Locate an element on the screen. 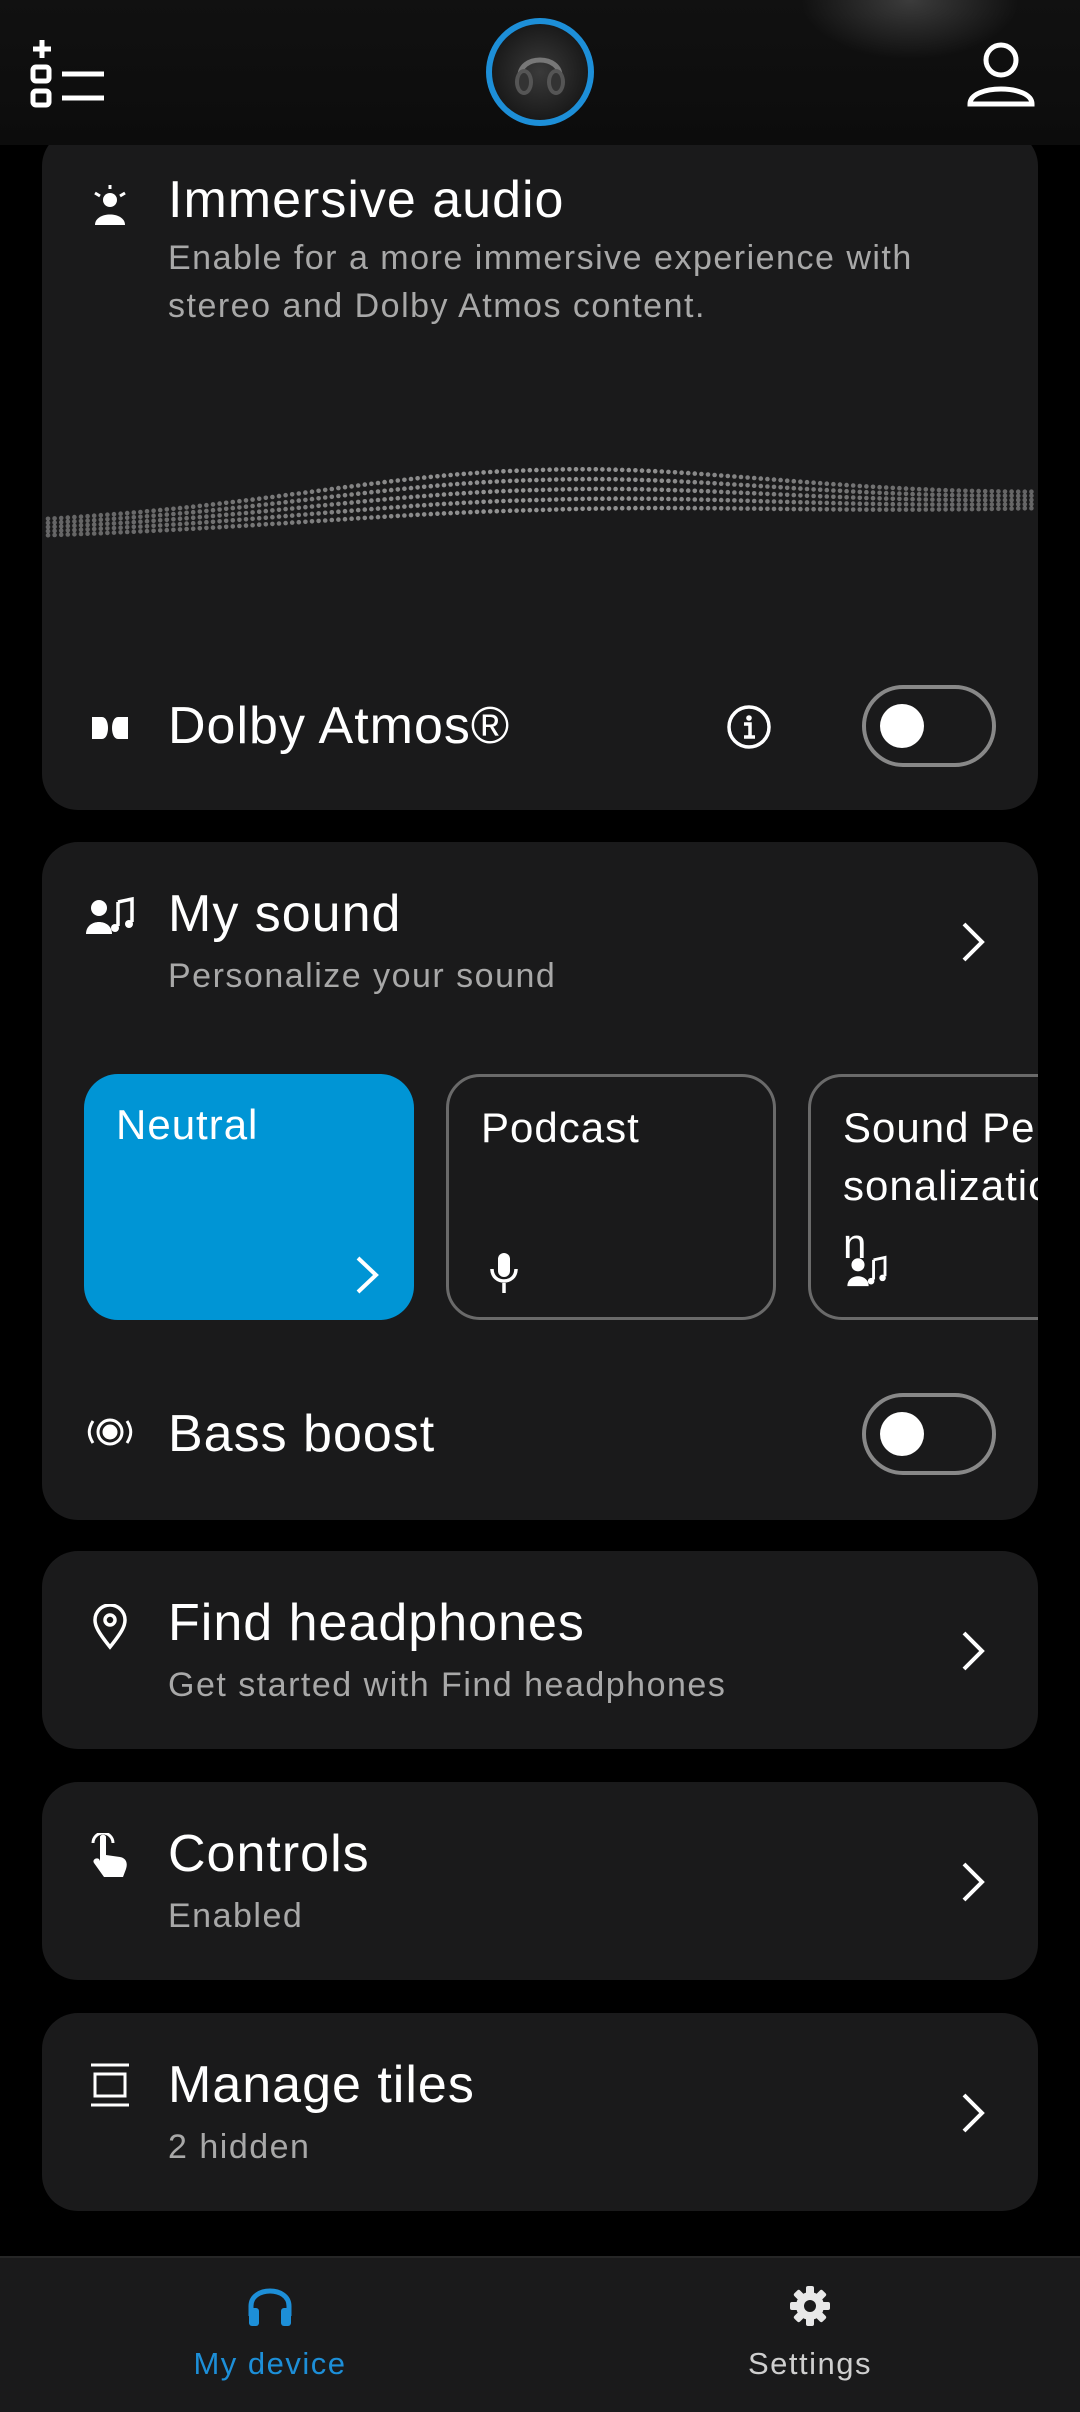  preset-sound-personalization: Sound Personalization is located at coordinates (923, 1197).